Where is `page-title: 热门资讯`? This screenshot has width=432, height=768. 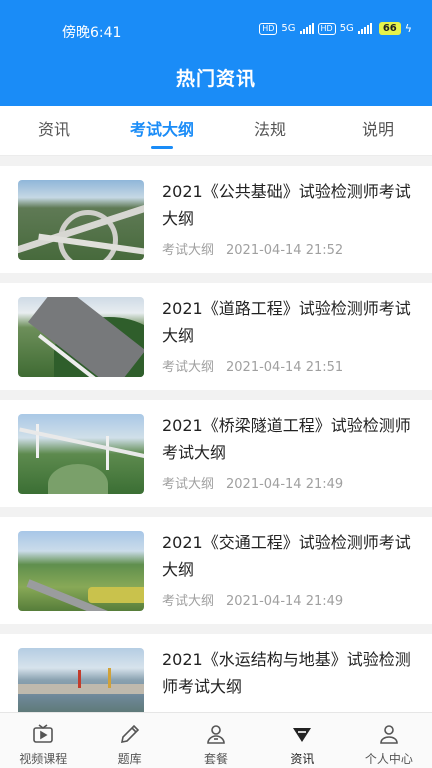 page-title: 热门资讯 is located at coordinates (215, 79).